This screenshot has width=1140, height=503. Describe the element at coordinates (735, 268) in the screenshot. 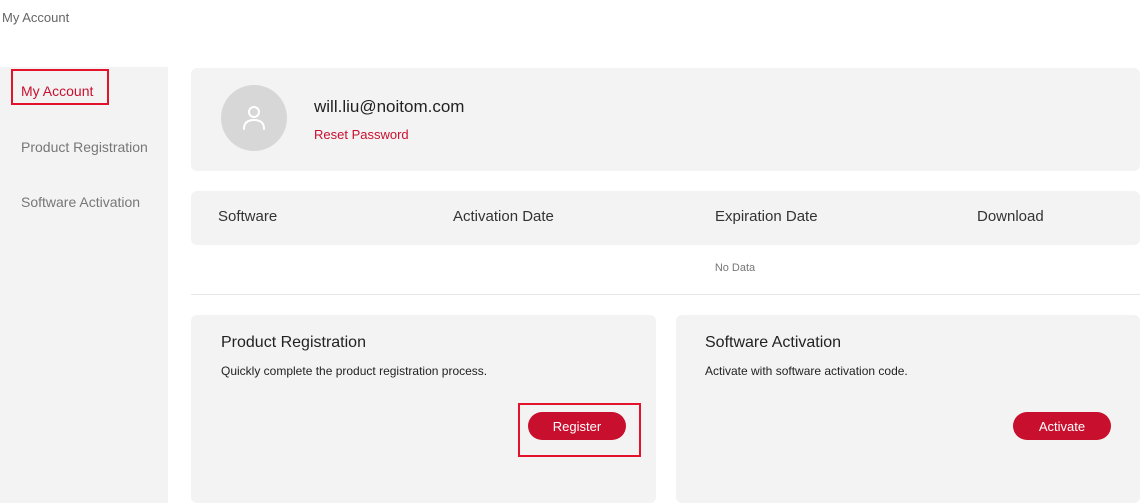

I see `table-empty-text: No Data` at that location.